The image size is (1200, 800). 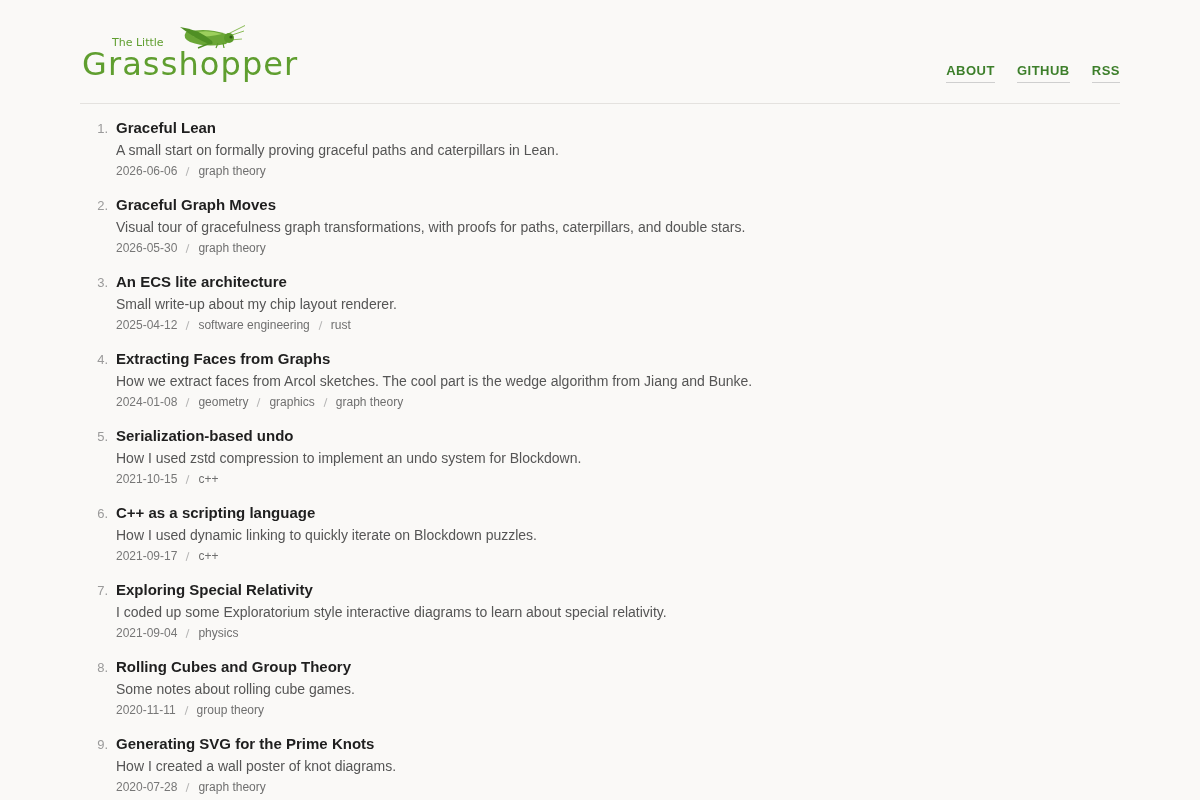 What do you see at coordinates (147, 633) in the screenshot?
I see `post-date: 2021-09-04` at bounding box center [147, 633].